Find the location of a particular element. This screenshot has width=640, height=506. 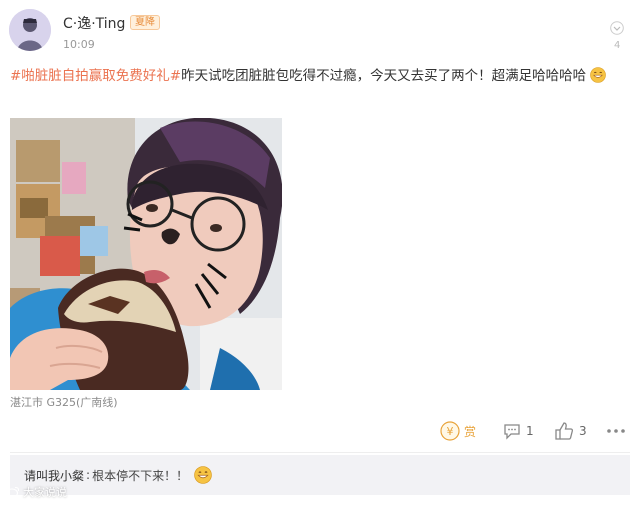

like-count: 3 is located at coordinates (583, 431).